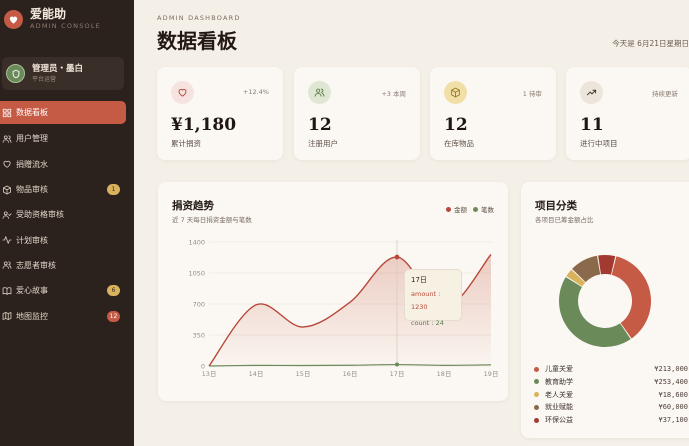 The image size is (689, 446). What do you see at coordinates (673, 420) in the screenshot?
I see `category-value: ¥37,100` at bounding box center [673, 420].